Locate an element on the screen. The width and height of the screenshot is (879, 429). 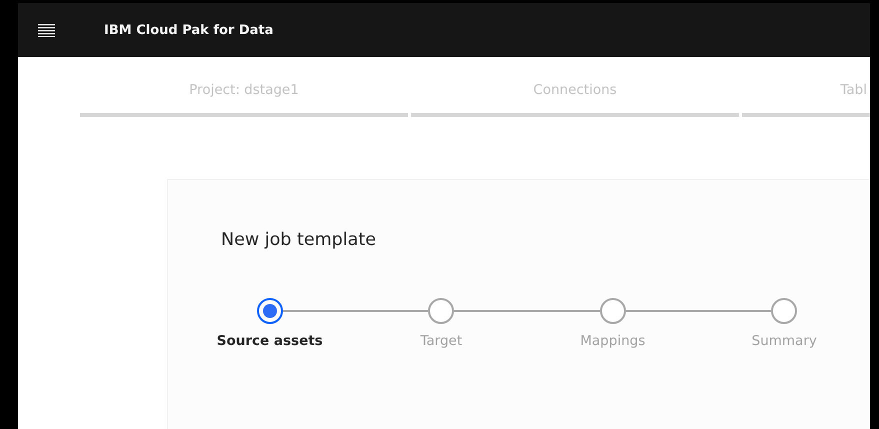
menu-icon is located at coordinates (46, 30).